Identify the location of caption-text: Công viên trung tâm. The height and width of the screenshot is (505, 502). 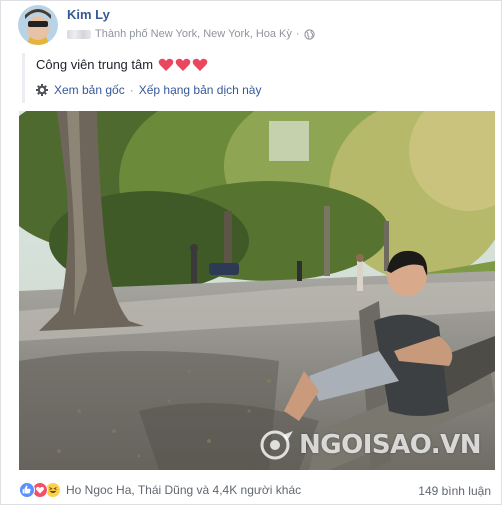
(95, 64).